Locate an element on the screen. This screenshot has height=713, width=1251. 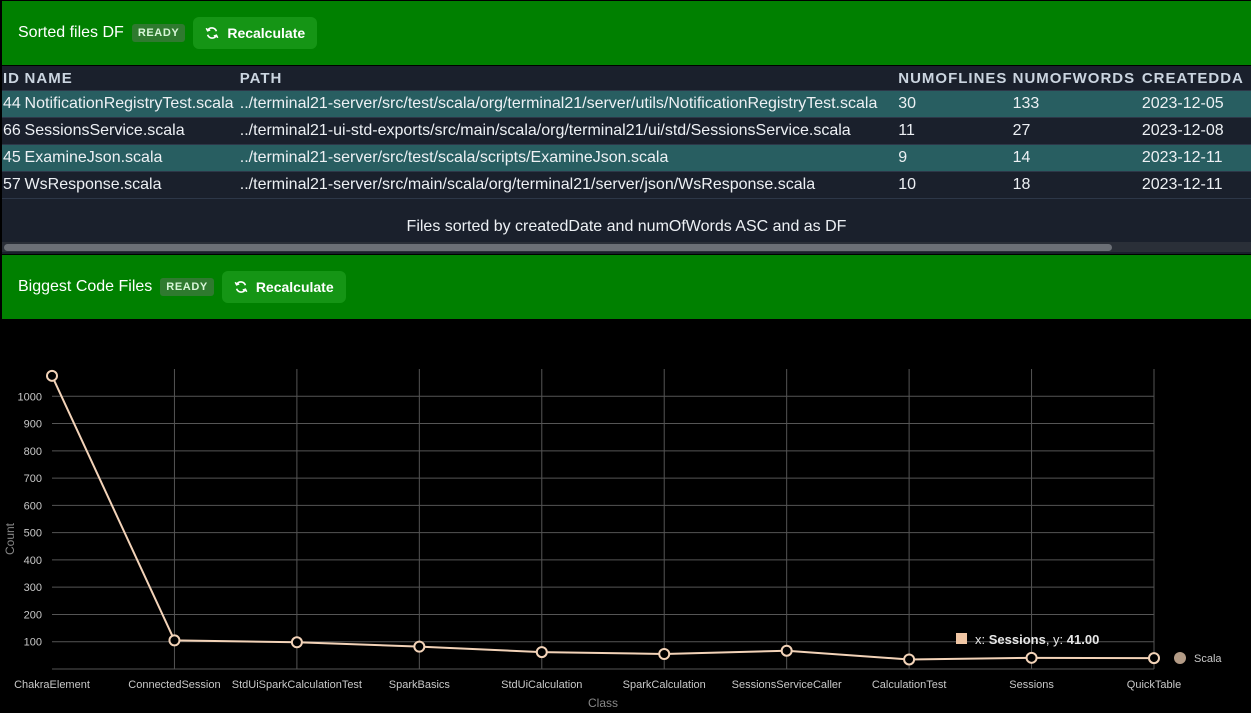
tooltip-text-part: Sessions is located at coordinates (1017, 639).